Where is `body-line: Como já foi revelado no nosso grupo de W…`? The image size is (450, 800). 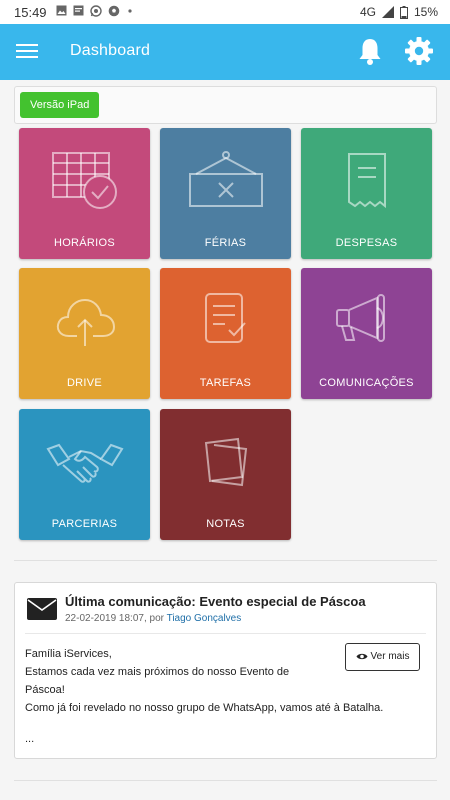
body-line: Como já foi revelado no nosso grupo de W… is located at coordinates (204, 708).